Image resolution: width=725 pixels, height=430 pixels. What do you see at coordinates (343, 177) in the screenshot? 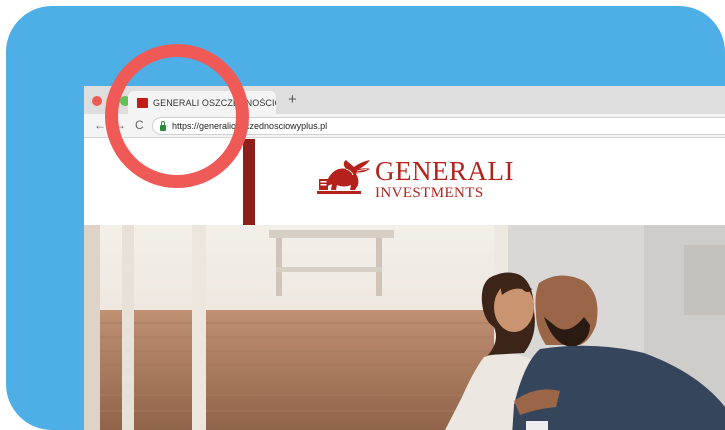
I see `winged-lion-icon` at bounding box center [343, 177].